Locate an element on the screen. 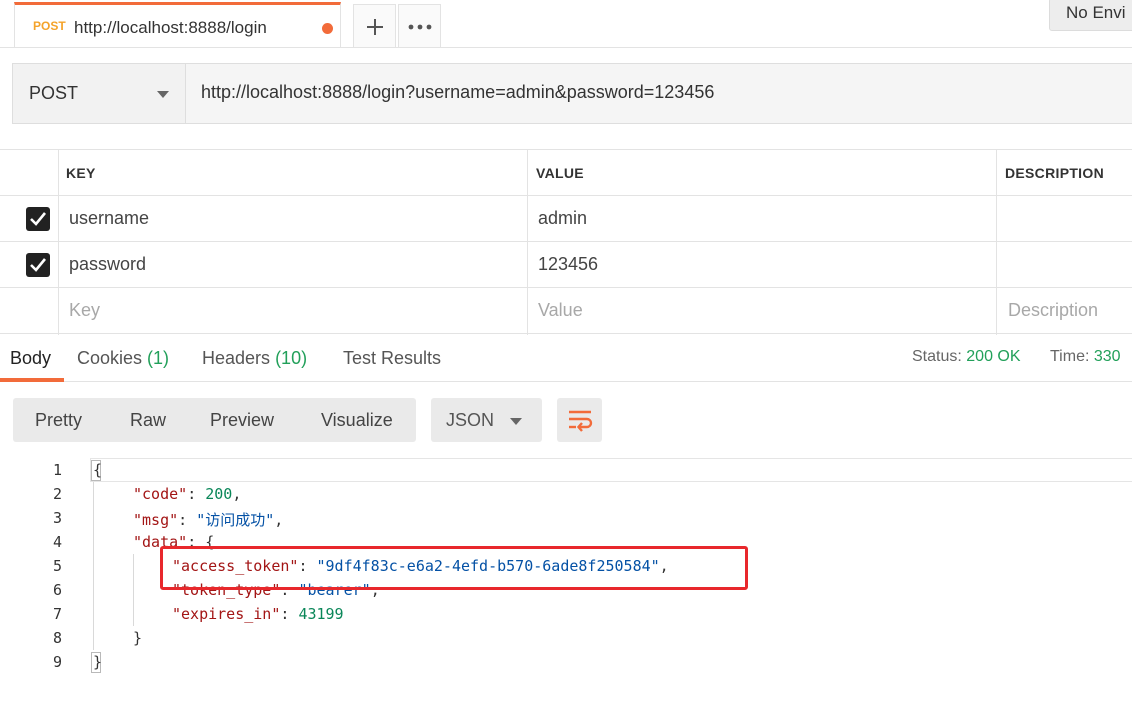  param-key: password is located at coordinates (107, 264).